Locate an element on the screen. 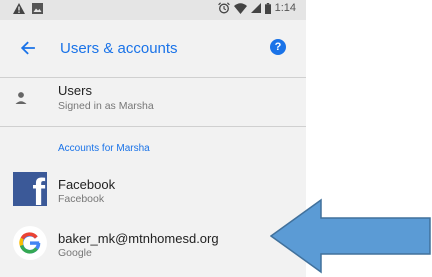  alarm-icon is located at coordinates (223, 8).